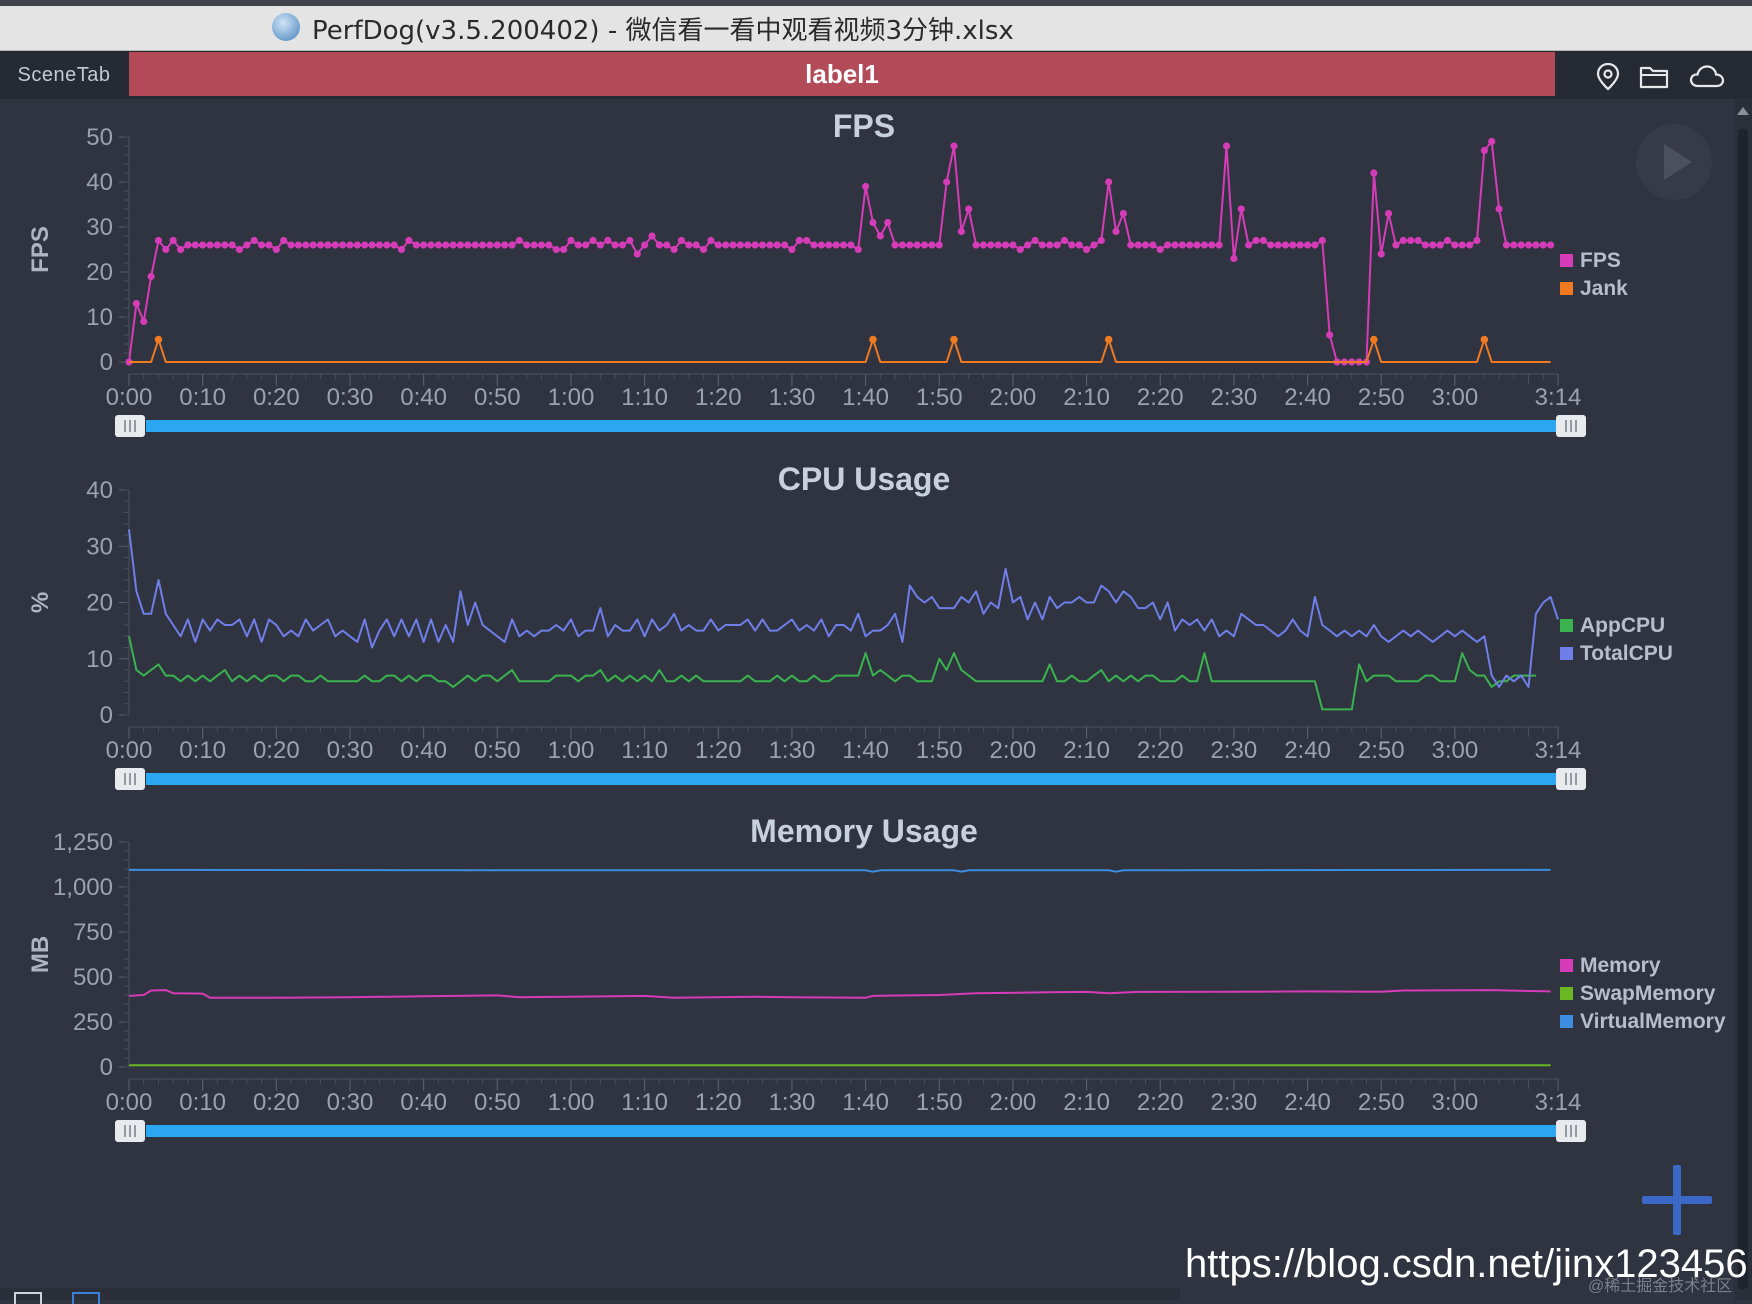  I want to click on cpu-usage-x-tick-label: 1:30, so click(792, 750).